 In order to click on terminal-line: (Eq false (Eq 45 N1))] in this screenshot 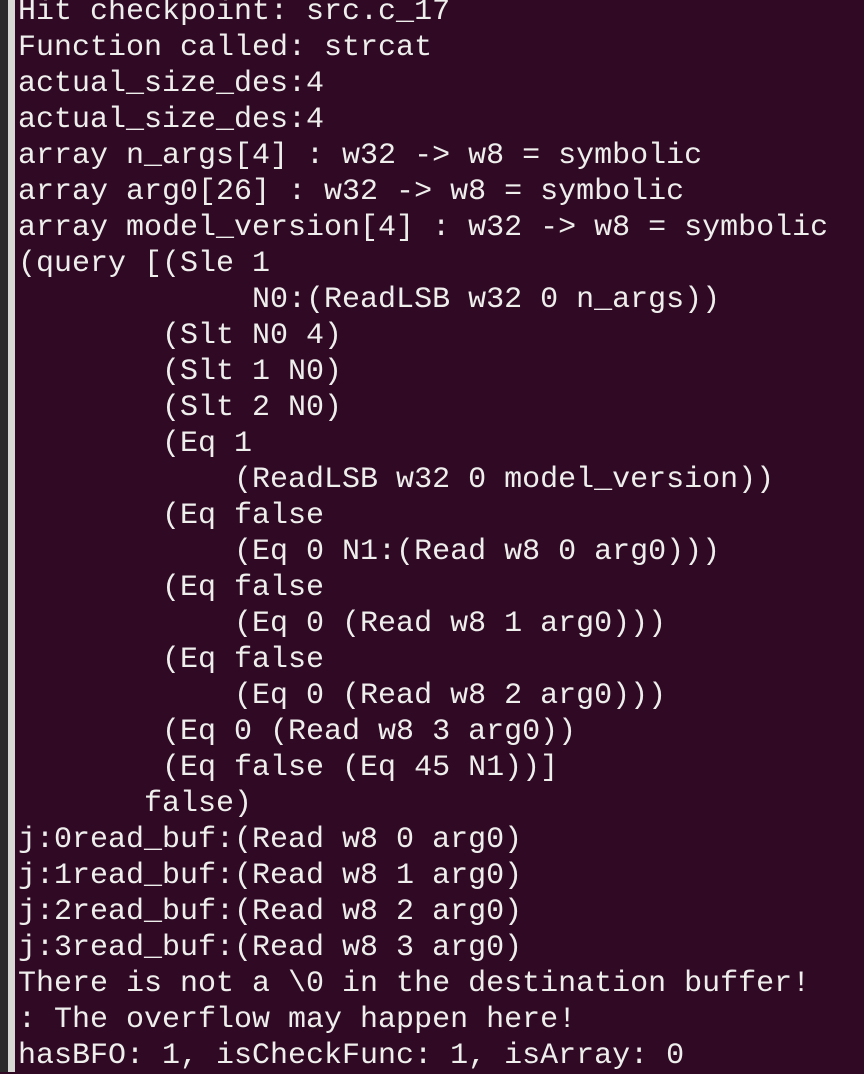, I will do `click(288, 768)`.